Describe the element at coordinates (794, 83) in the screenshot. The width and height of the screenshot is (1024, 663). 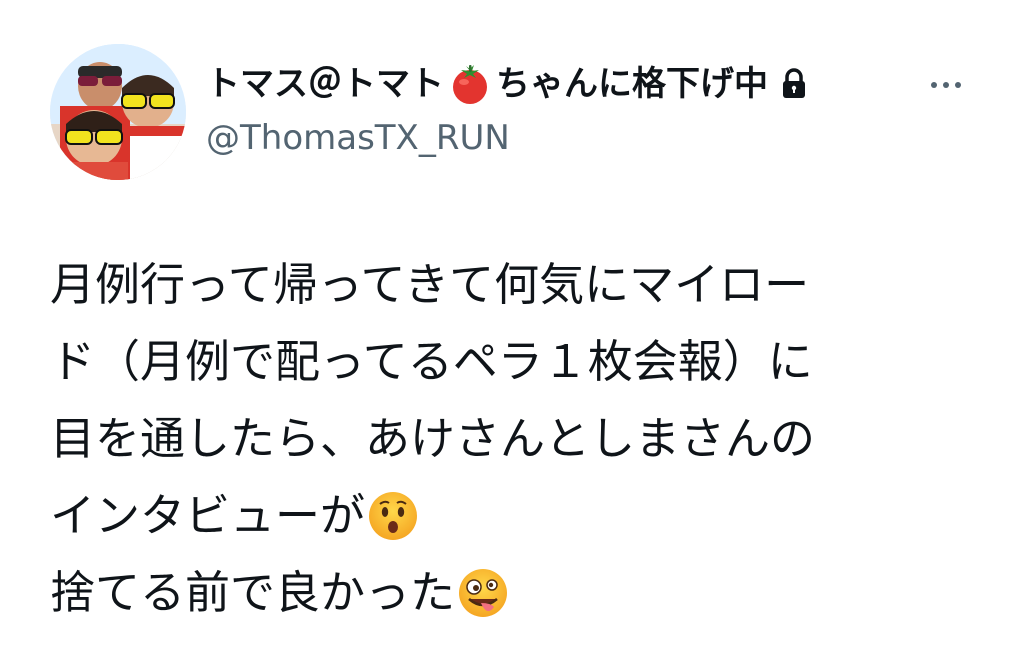
I see `lock-icon` at that location.